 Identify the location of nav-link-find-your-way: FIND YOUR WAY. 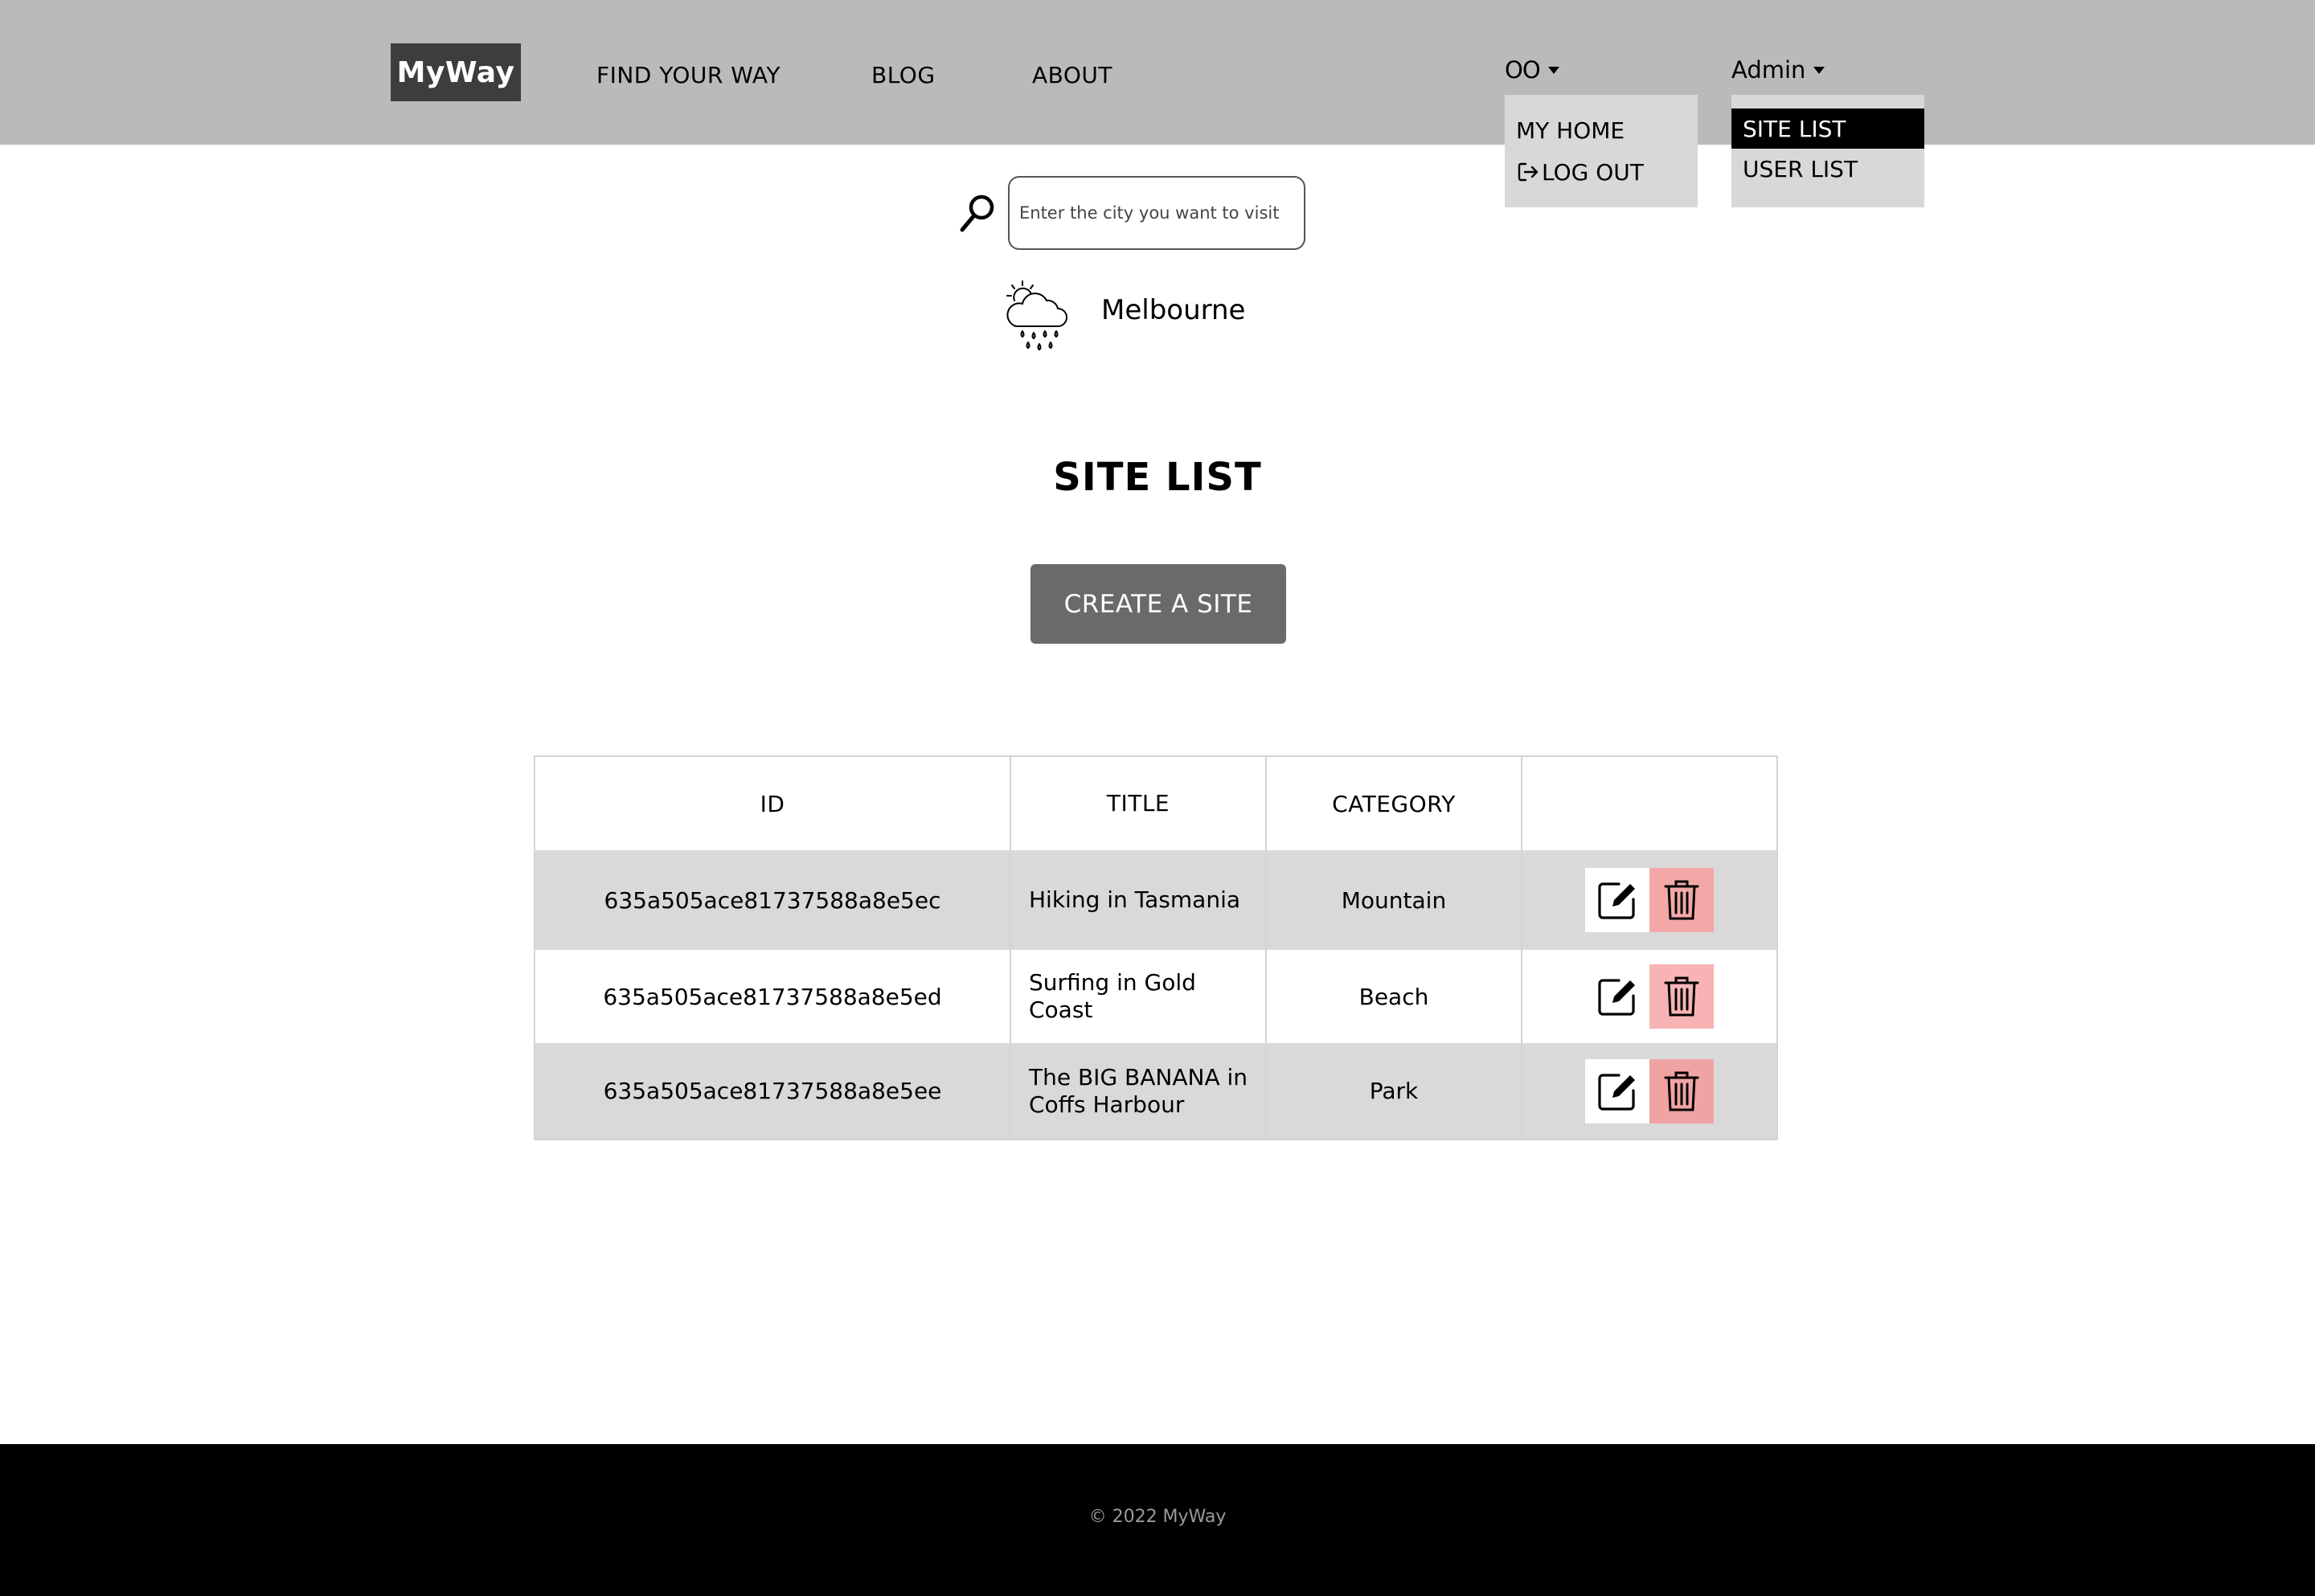
(688, 75).